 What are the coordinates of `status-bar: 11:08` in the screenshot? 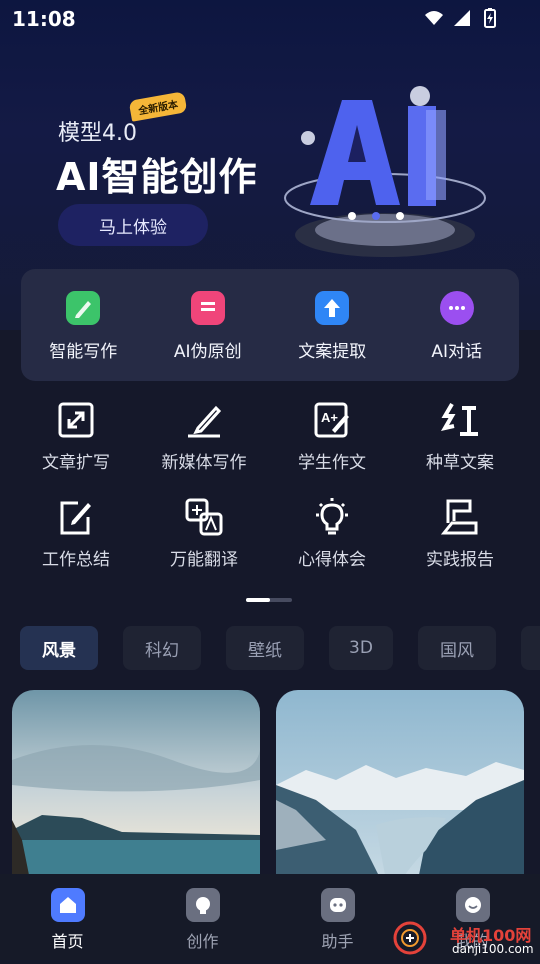 It's located at (270, 18).